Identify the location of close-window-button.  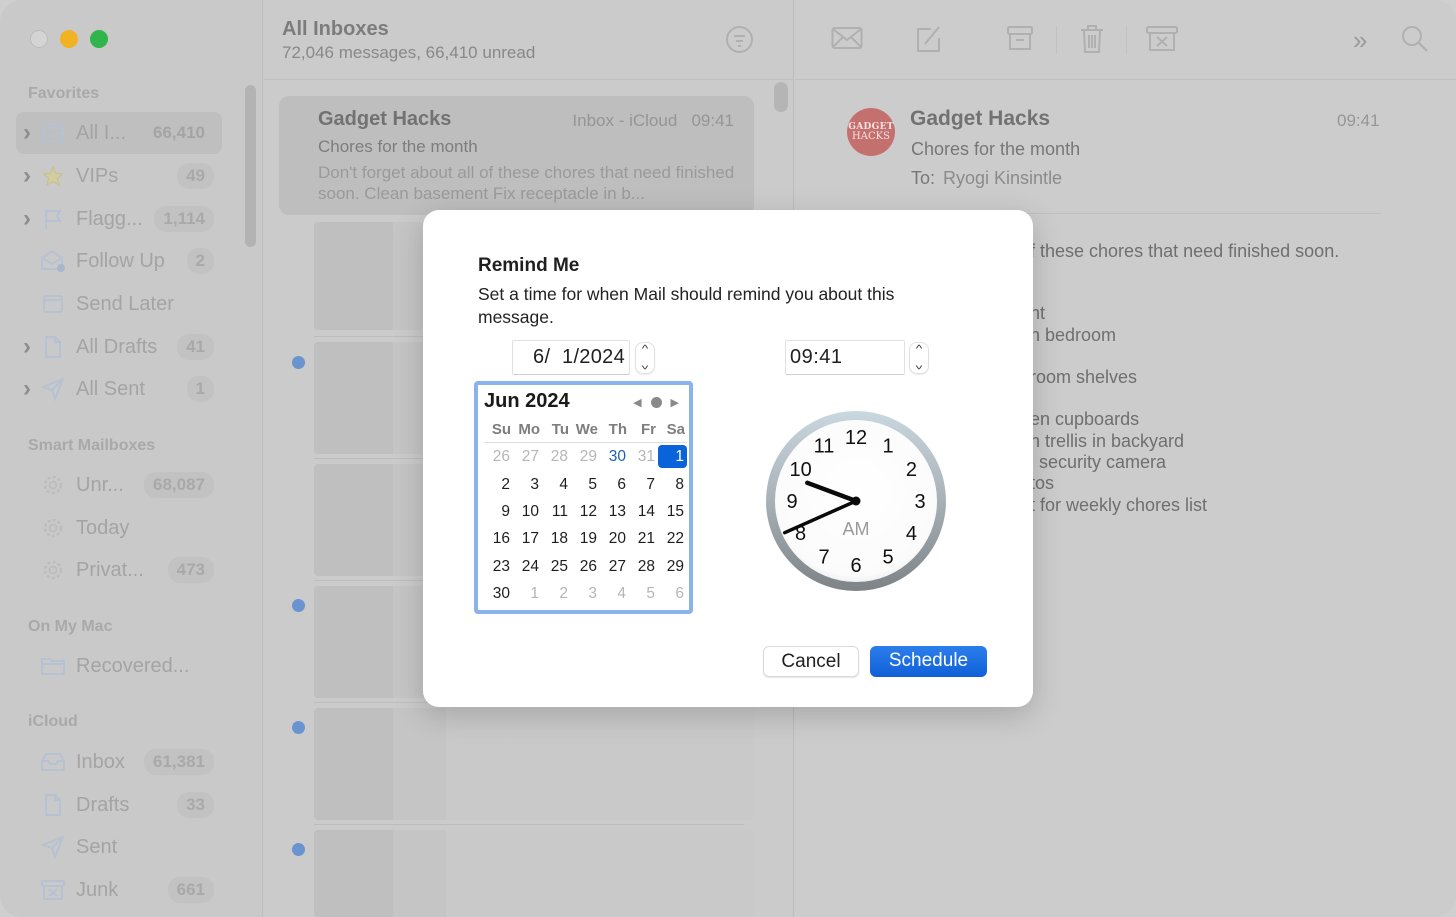
(39, 39).